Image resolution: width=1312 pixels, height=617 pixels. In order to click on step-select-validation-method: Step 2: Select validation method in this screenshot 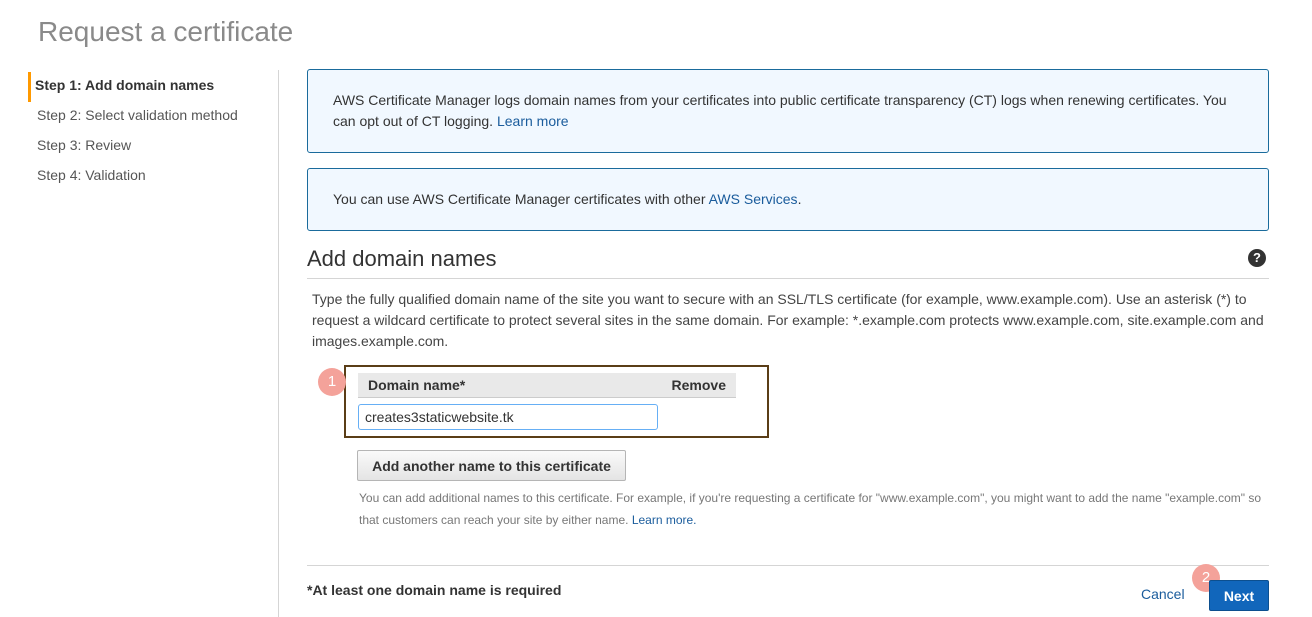, I will do `click(153, 117)`.